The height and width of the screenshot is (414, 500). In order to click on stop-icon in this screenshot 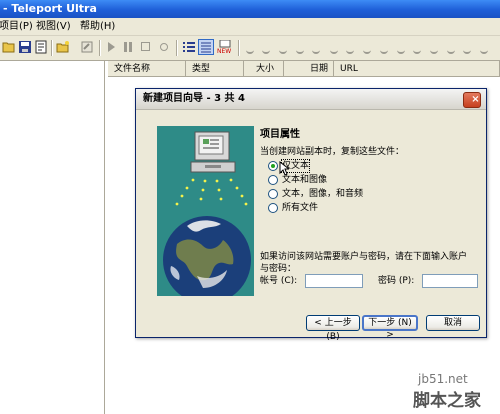, I will do `click(145, 46)`.